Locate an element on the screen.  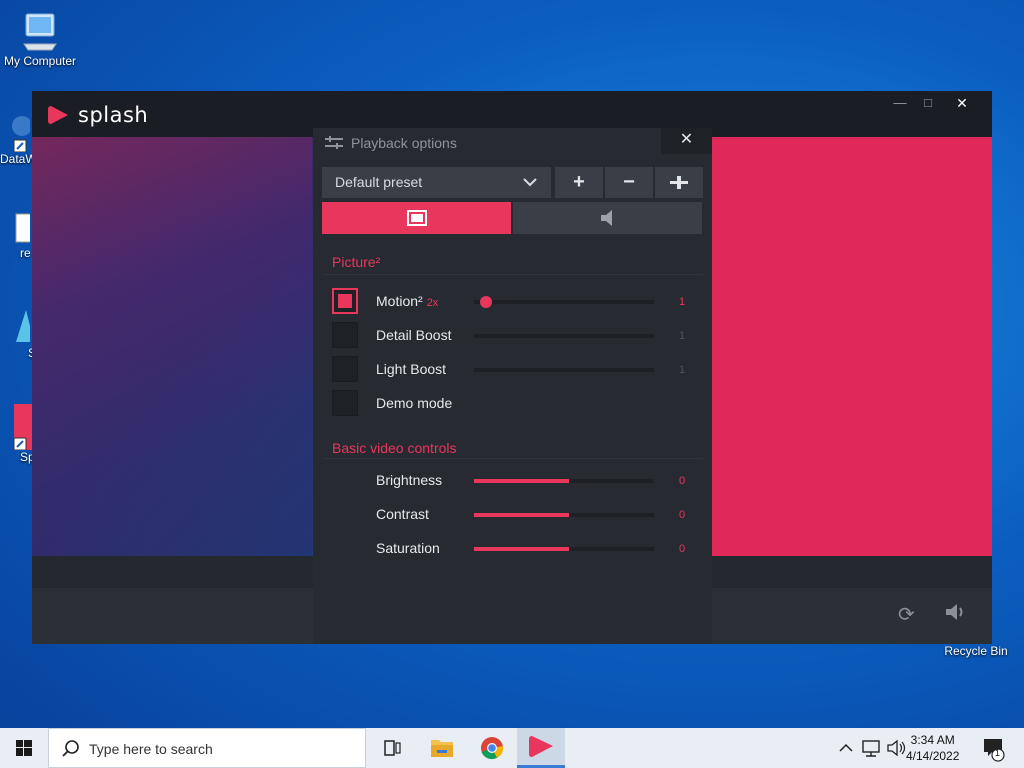
section-title-basic-video-controls: Basic video controls is located at coordinates (394, 448).